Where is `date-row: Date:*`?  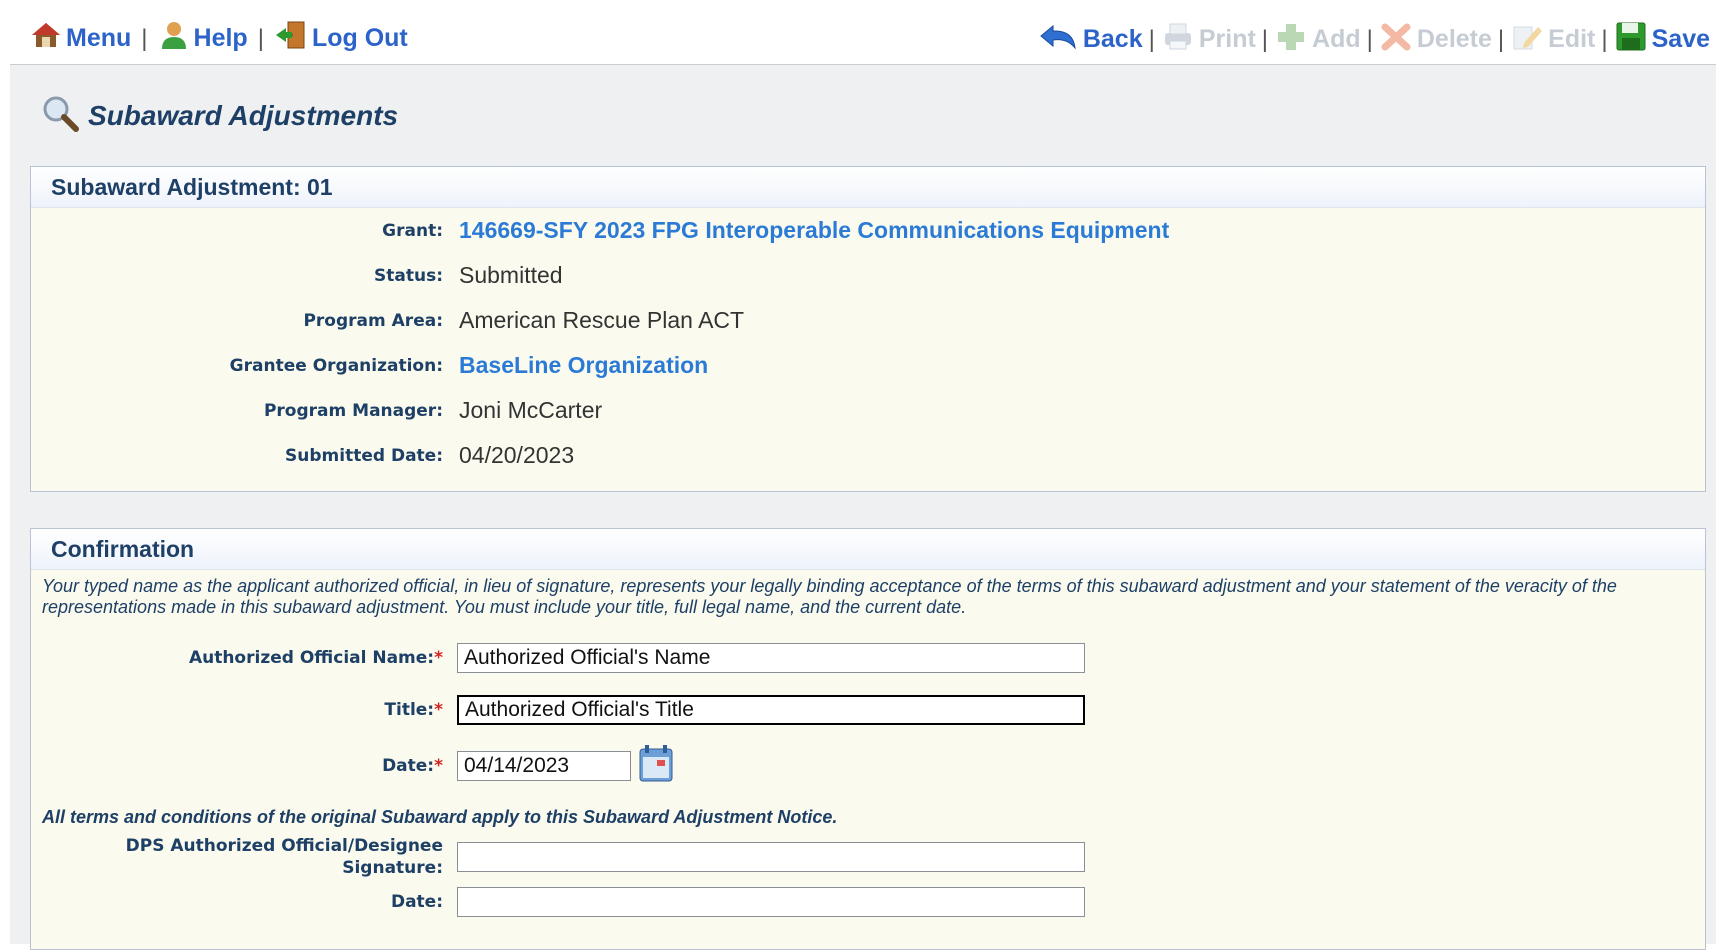 date-row: Date:* is located at coordinates (353, 765).